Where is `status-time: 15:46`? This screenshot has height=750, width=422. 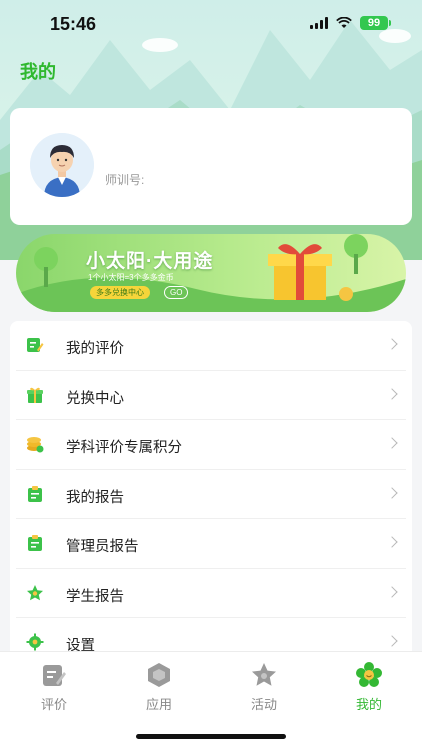 status-time: 15:46 is located at coordinates (73, 24).